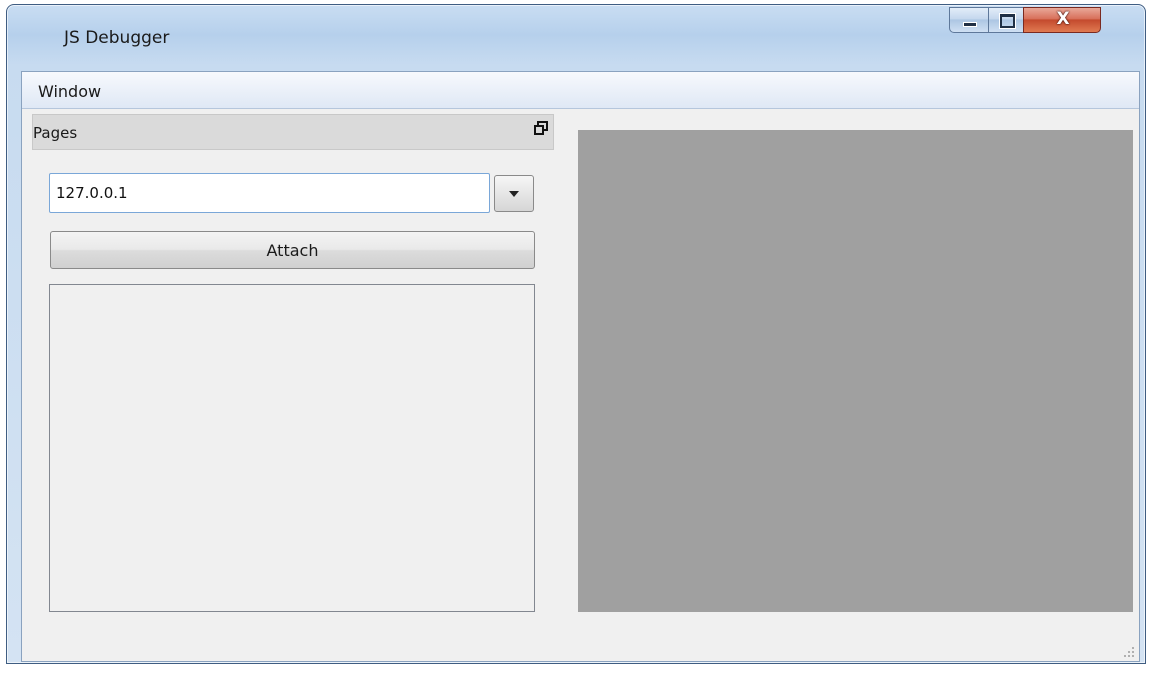 This screenshot has height=673, width=1151. I want to click on minimize-button, so click(969, 20).